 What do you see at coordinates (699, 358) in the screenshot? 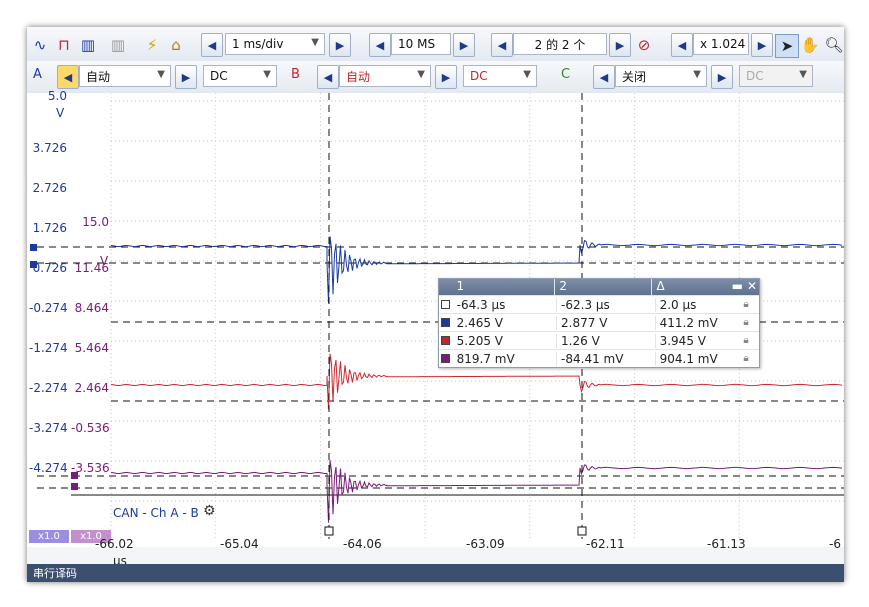
I see `row-math-delta: 904.1 mV` at bounding box center [699, 358].